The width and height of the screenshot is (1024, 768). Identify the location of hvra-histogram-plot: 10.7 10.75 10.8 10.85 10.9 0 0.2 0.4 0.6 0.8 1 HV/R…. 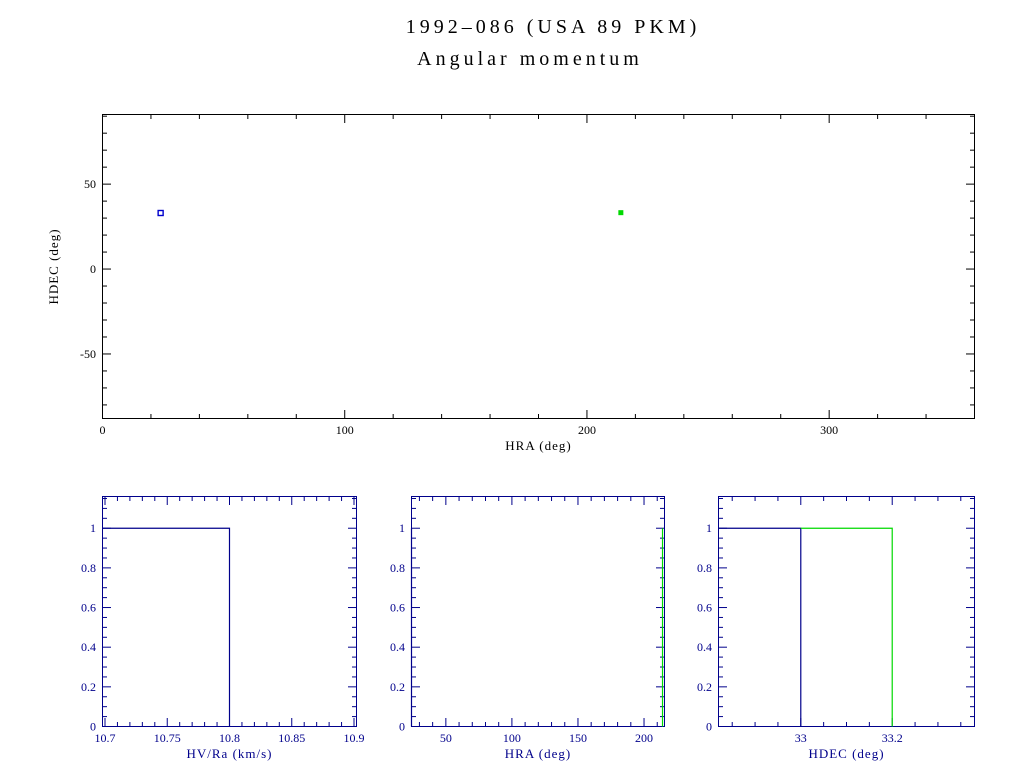
(223, 628).